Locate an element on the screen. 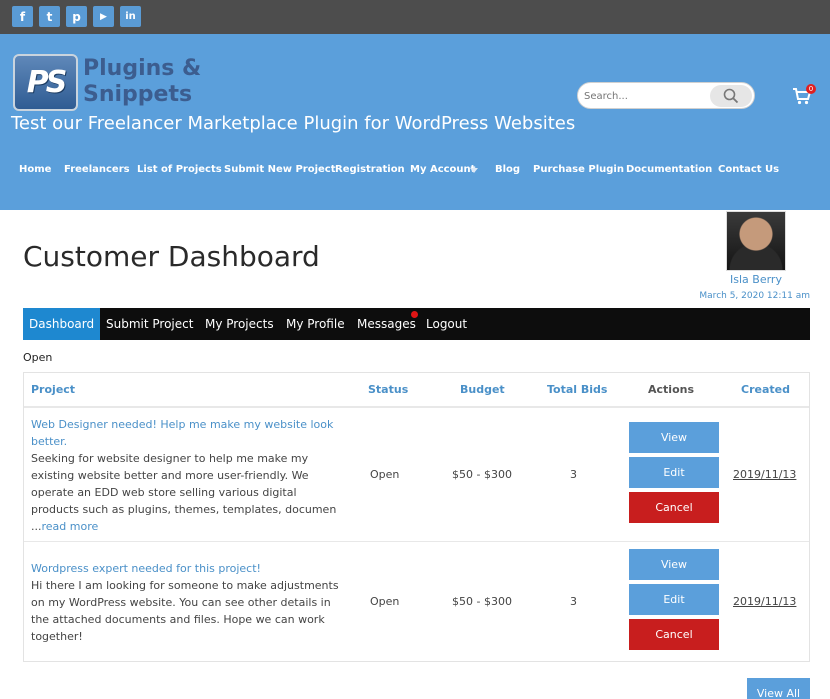 The width and height of the screenshot is (830, 699). chevron-down-icon is located at coordinates (474, 171).